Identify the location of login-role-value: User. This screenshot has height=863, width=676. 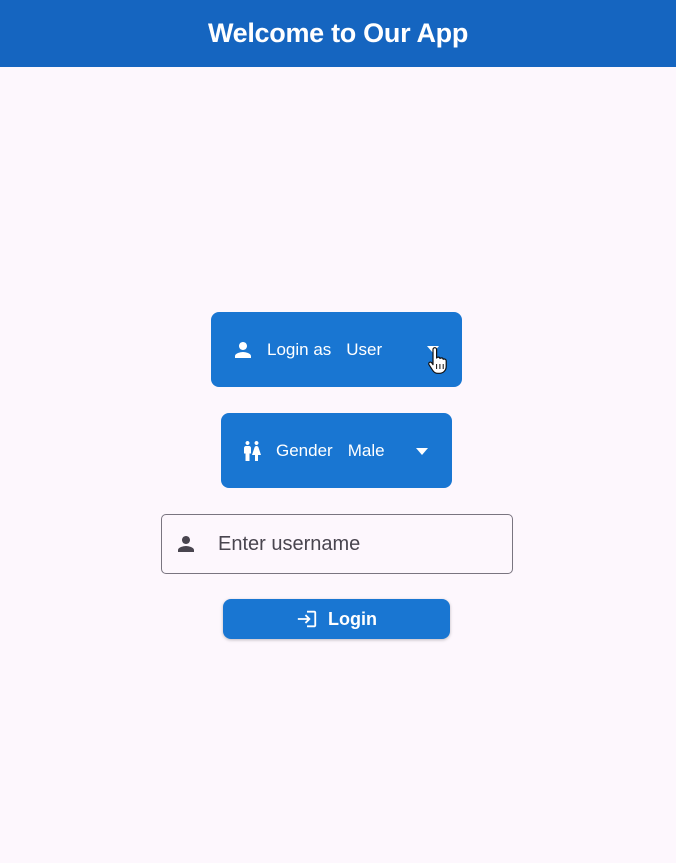
(364, 349).